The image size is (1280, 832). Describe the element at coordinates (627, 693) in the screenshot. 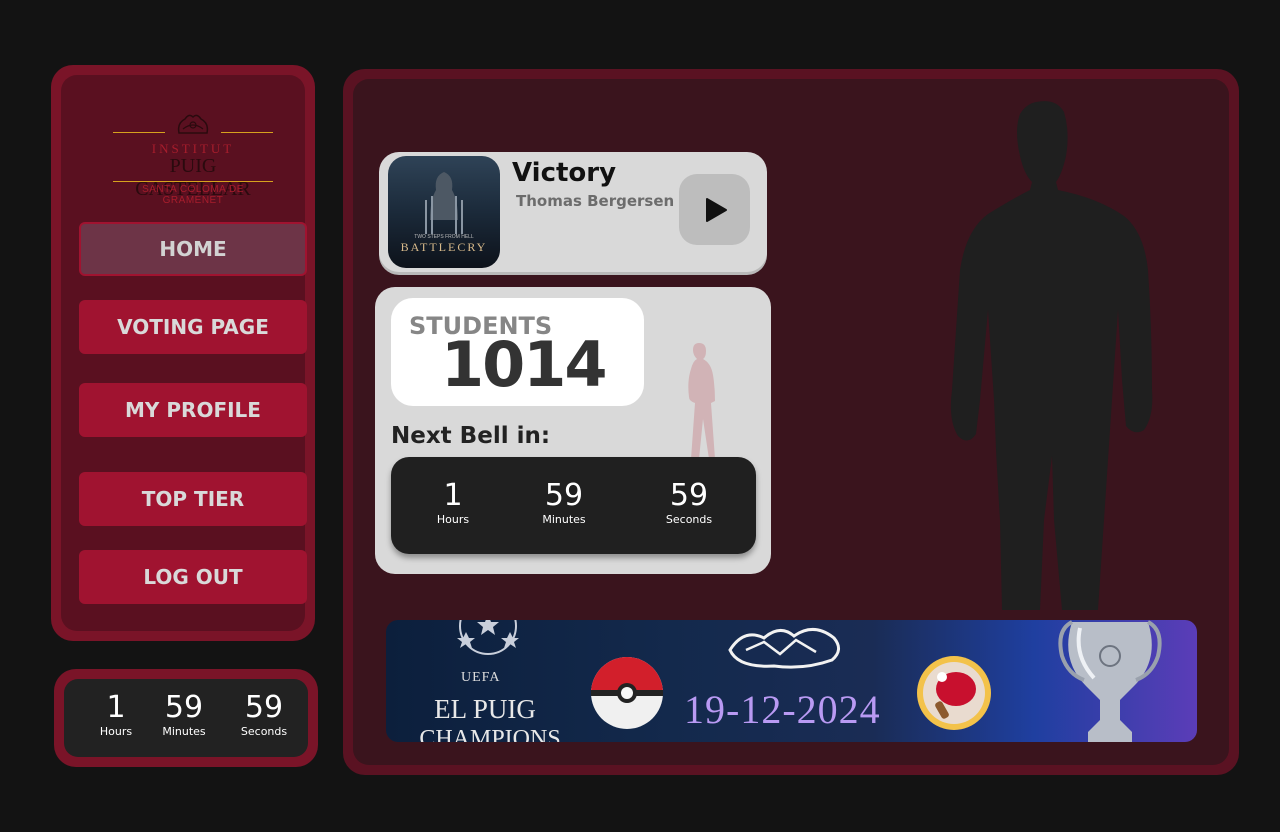

I see `pokeball-icon` at that location.